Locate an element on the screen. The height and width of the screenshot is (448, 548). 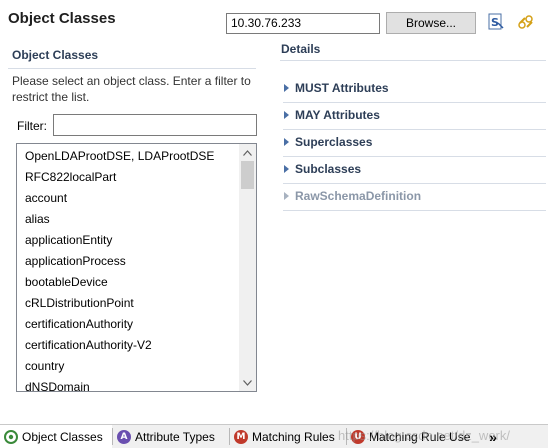
list-item: applicationProcess is located at coordinates (128, 261).